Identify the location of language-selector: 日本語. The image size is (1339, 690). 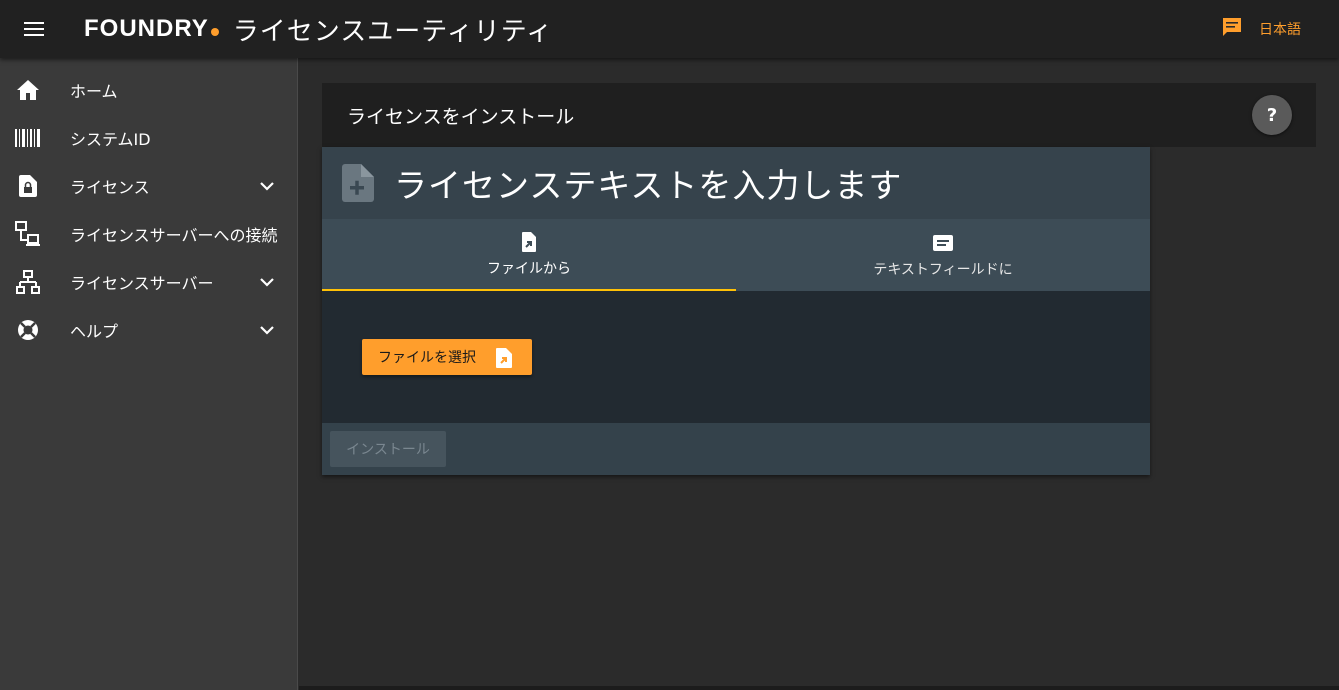
(1261, 29).